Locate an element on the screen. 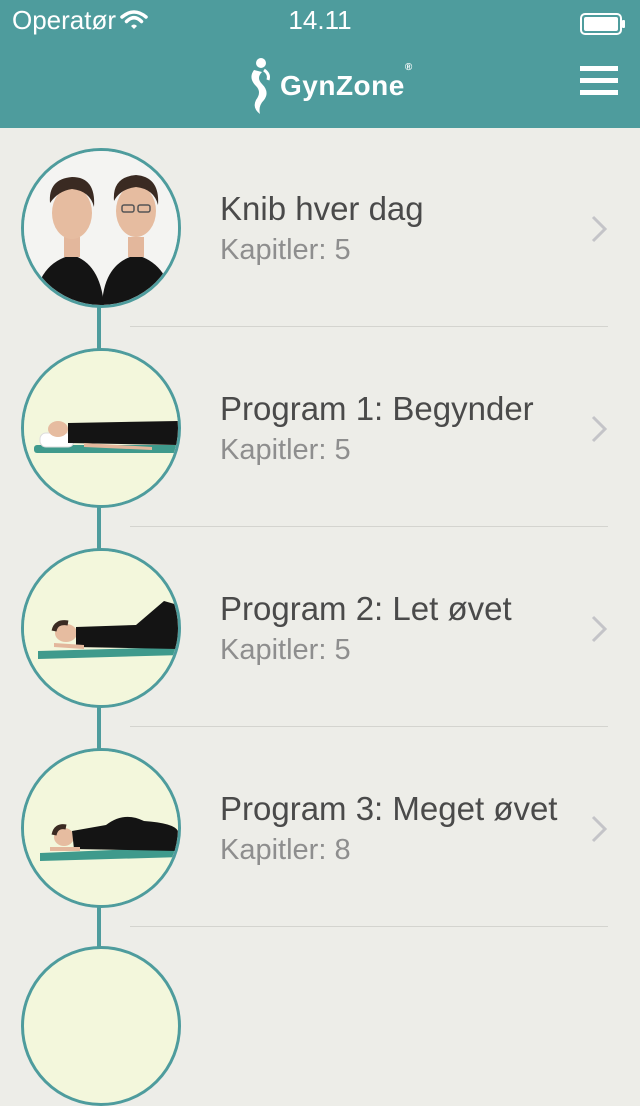 The height and width of the screenshot is (1106, 640). navigation-bar: GynZone® is located at coordinates (320, 84).